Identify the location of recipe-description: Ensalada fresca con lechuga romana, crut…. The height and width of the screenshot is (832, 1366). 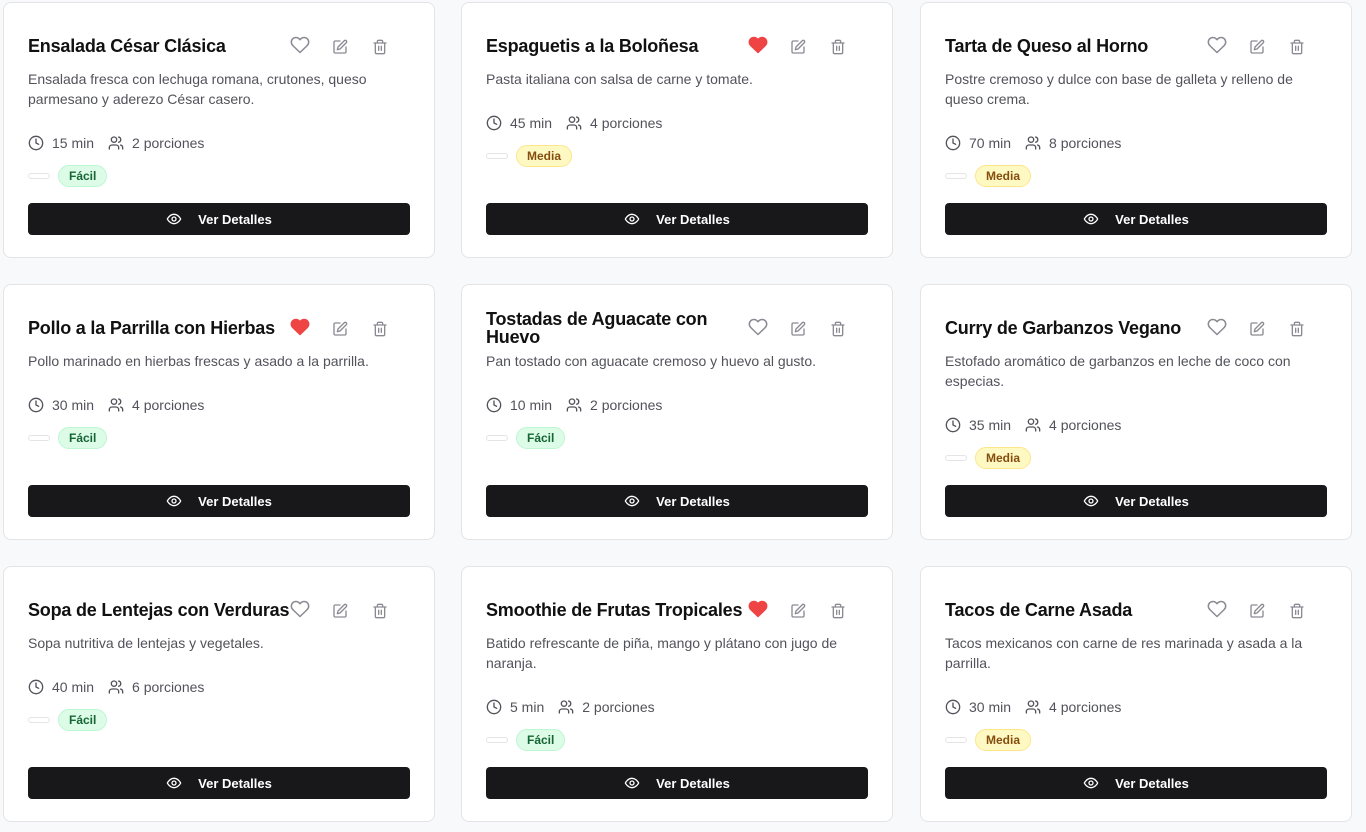
(197, 89).